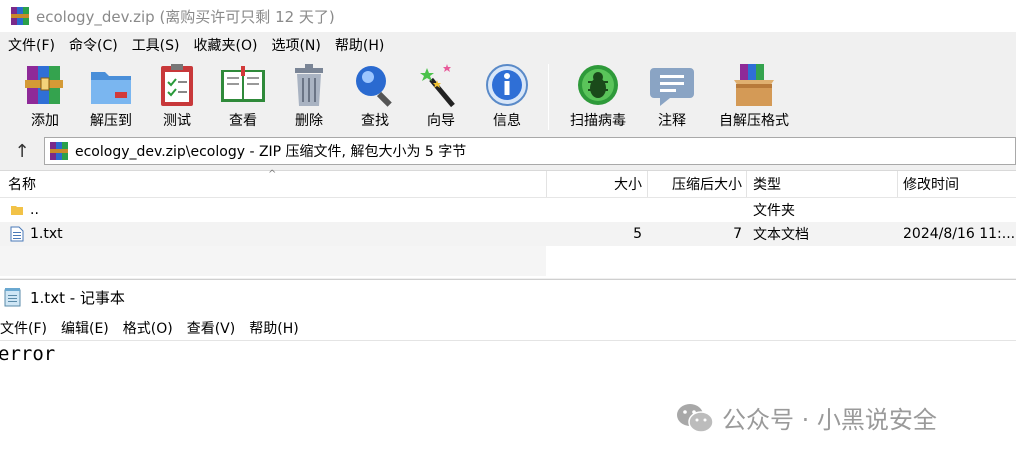 The image size is (1016, 462). I want to click on archive-icon, so click(59, 151).